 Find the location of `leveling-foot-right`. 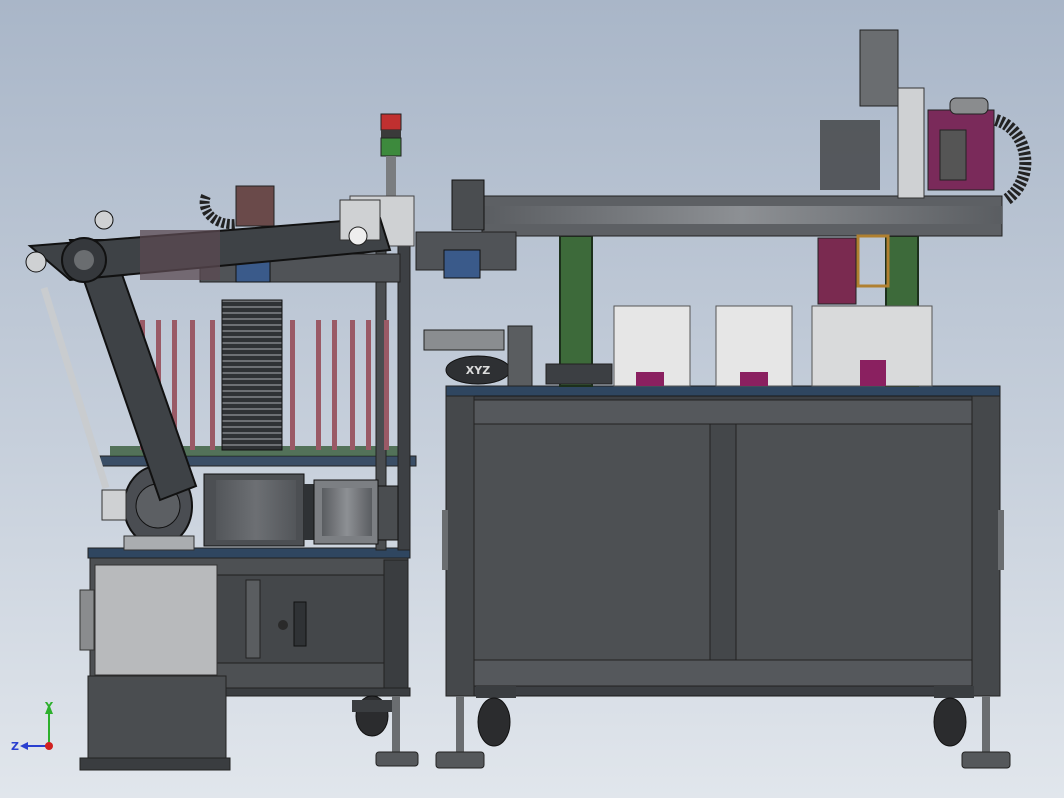

leveling-foot-right is located at coordinates (986, 760).